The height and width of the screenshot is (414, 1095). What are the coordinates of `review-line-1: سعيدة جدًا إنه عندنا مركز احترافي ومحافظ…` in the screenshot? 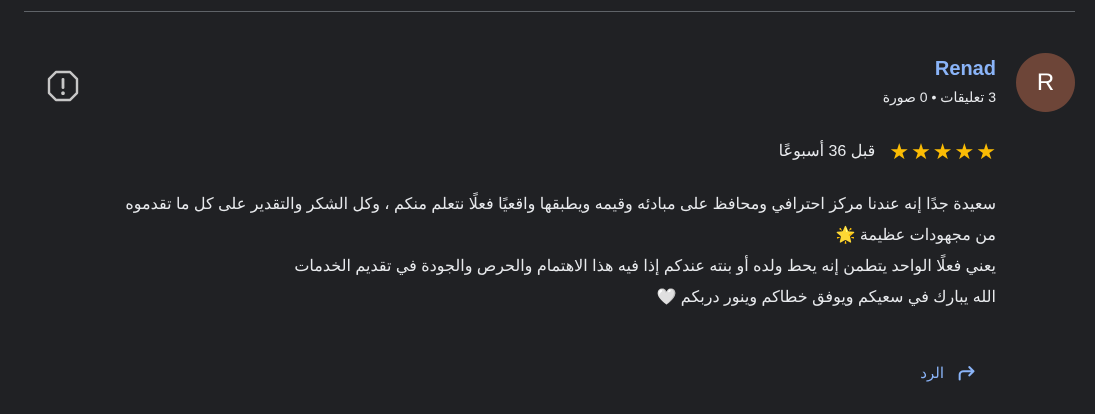 It's located at (560, 204).